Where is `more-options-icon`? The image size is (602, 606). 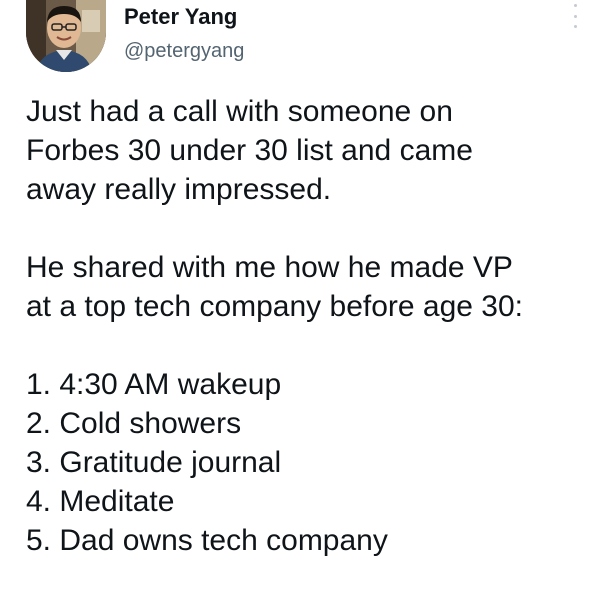 more-options-icon is located at coordinates (575, 16).